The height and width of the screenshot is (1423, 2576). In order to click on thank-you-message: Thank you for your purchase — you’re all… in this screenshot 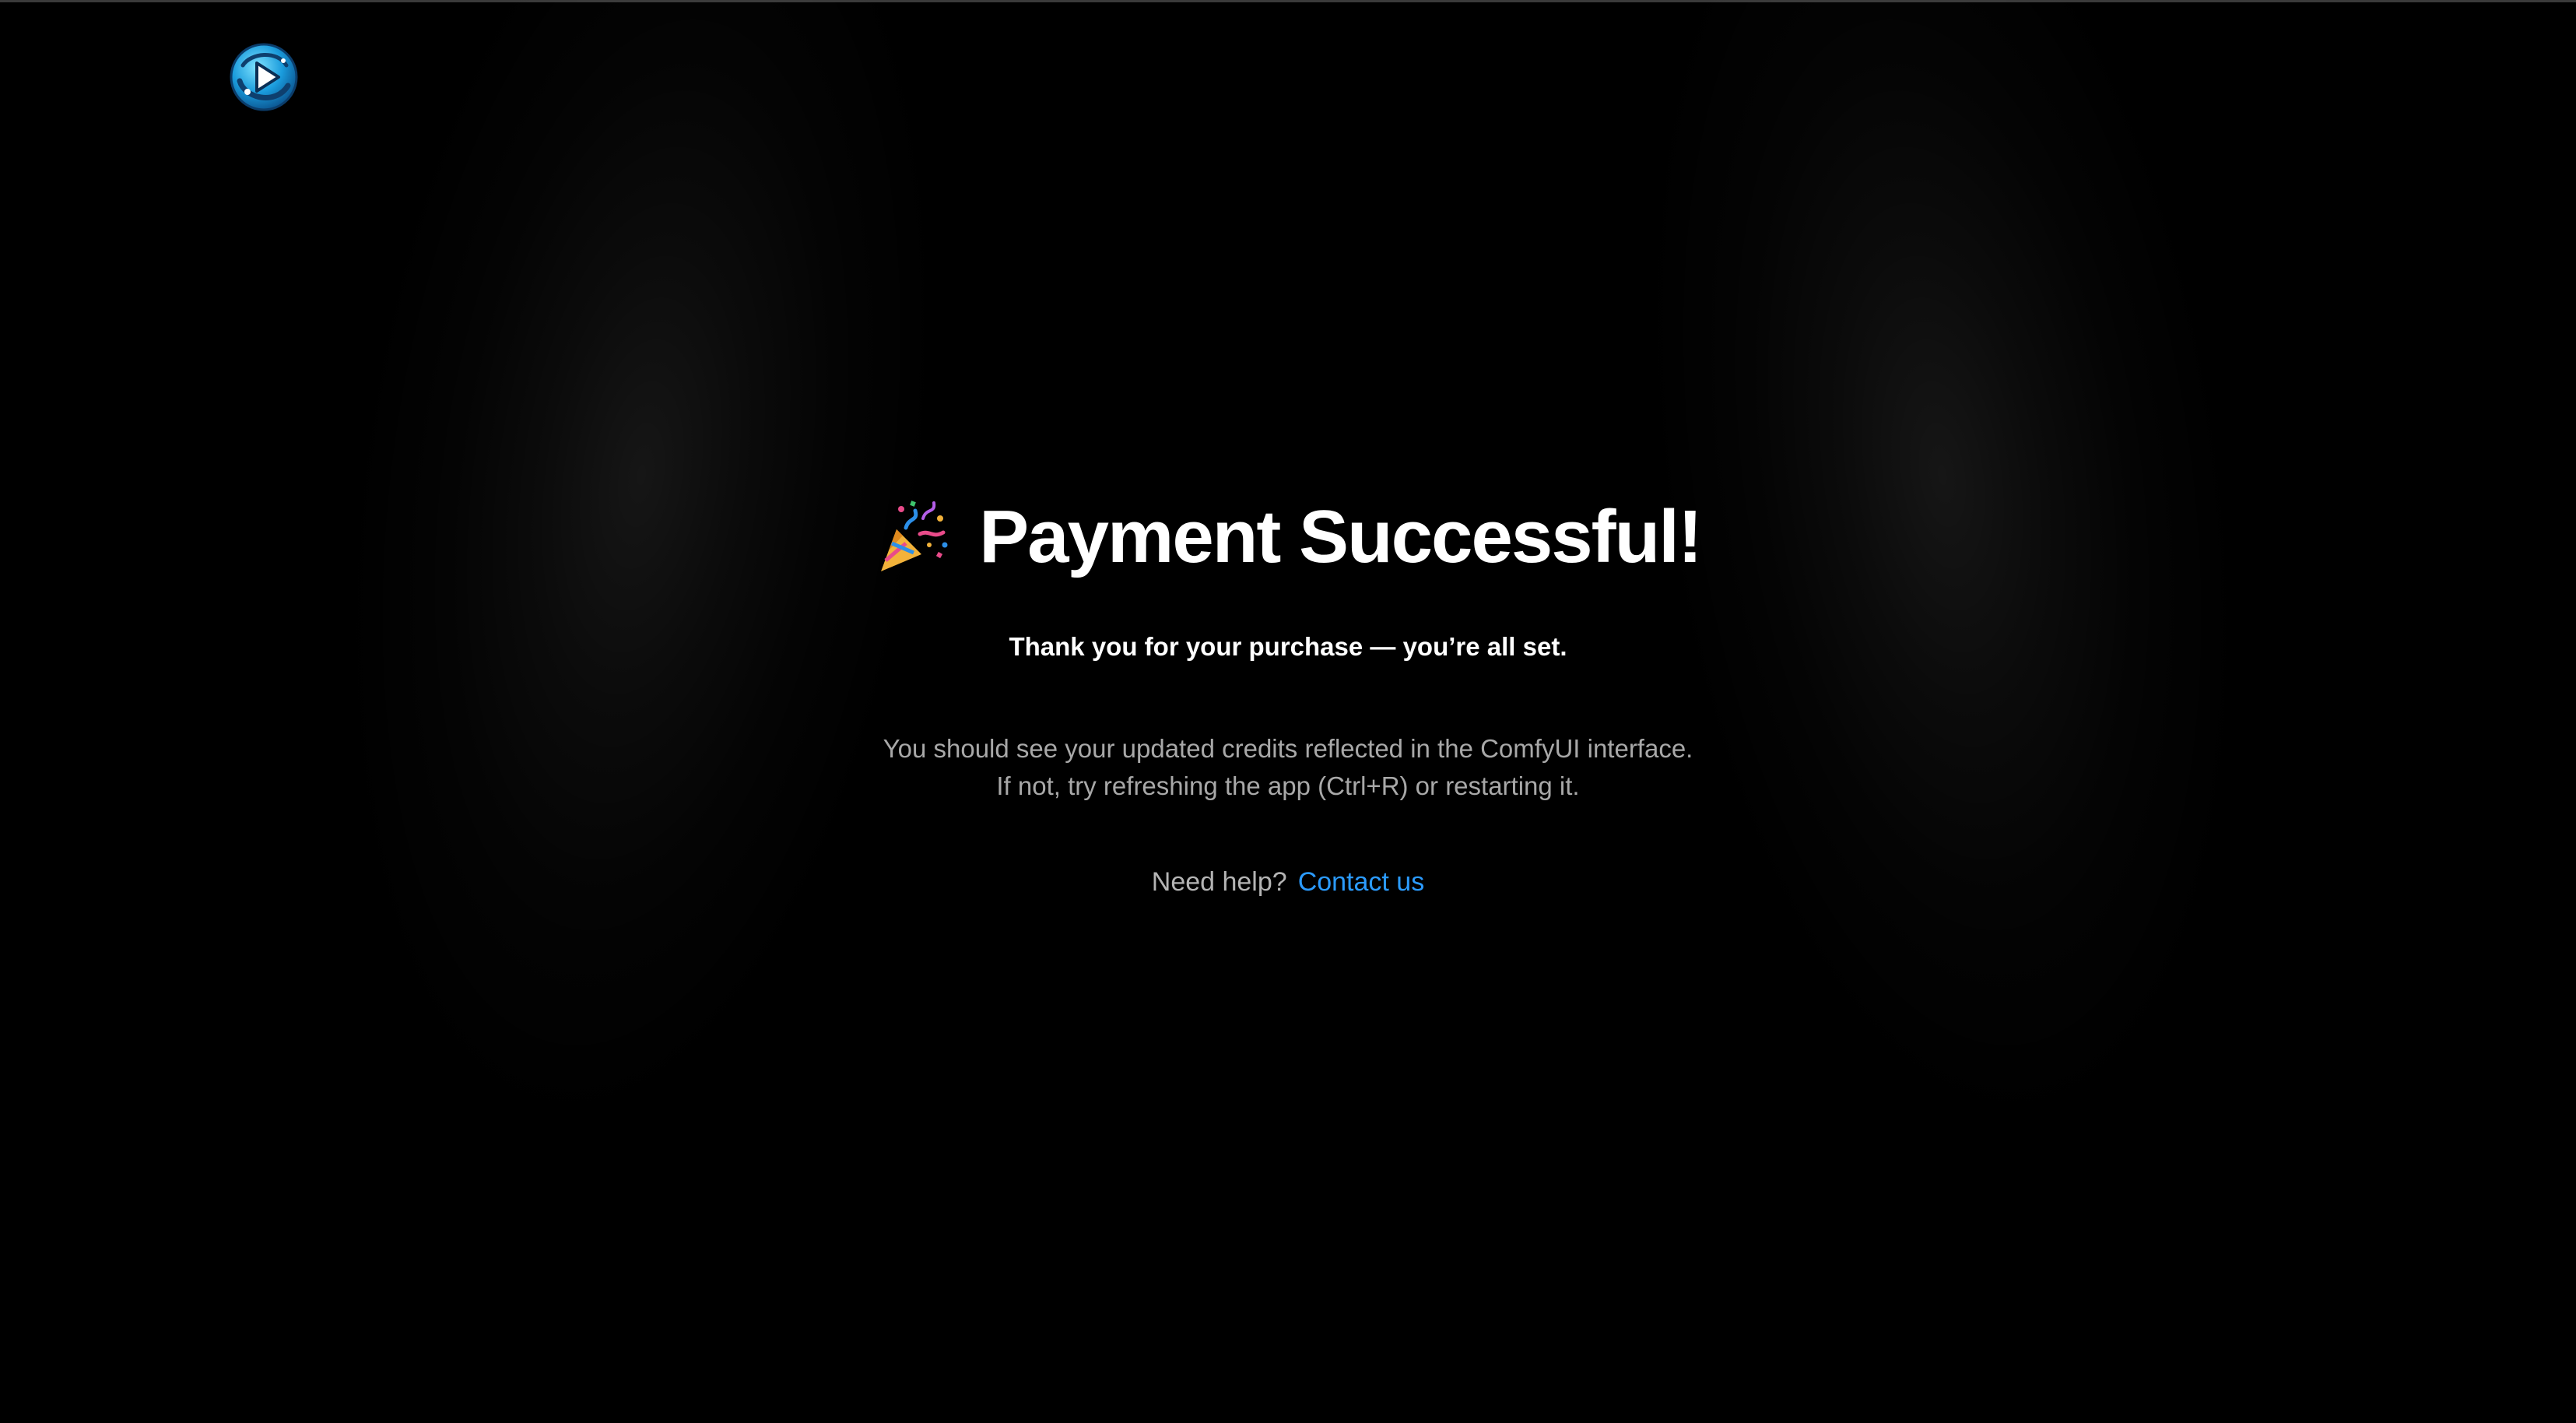, I will do `click(1288, 646)`.